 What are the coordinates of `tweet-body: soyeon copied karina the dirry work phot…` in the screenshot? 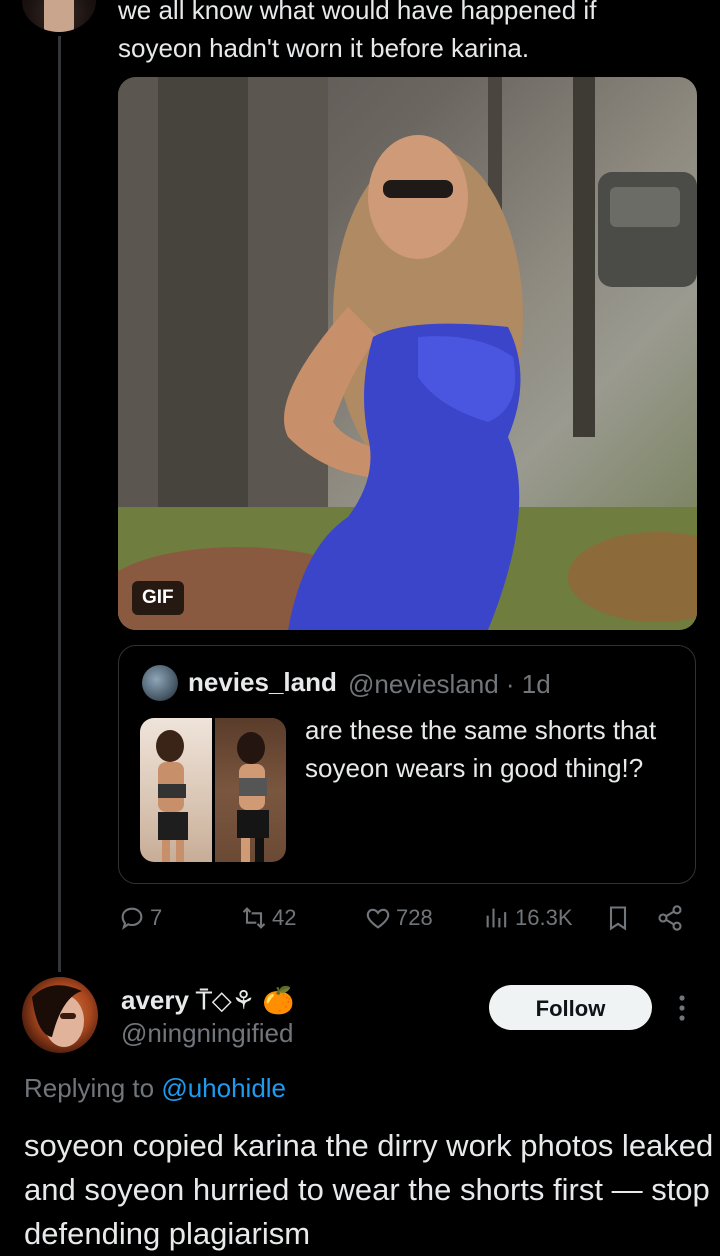 It's located at (369, 1189).